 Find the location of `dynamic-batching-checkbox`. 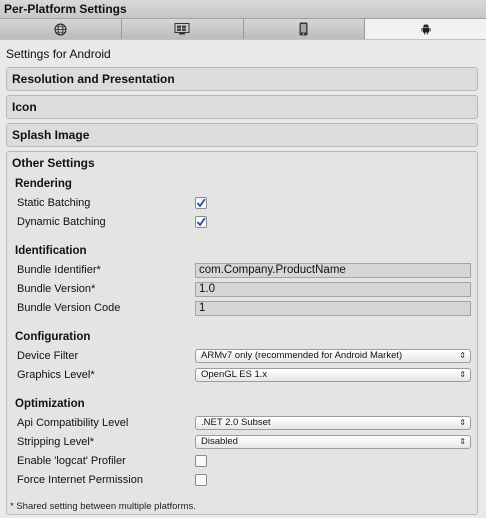

dynamic-batching-checkbox is located at coordinates (201, 222).